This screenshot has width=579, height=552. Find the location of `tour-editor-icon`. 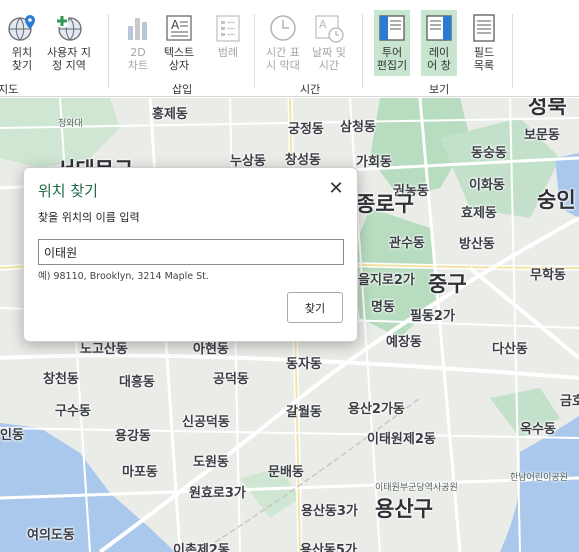

tour-editor-icon is located at coordinates (392, 28).